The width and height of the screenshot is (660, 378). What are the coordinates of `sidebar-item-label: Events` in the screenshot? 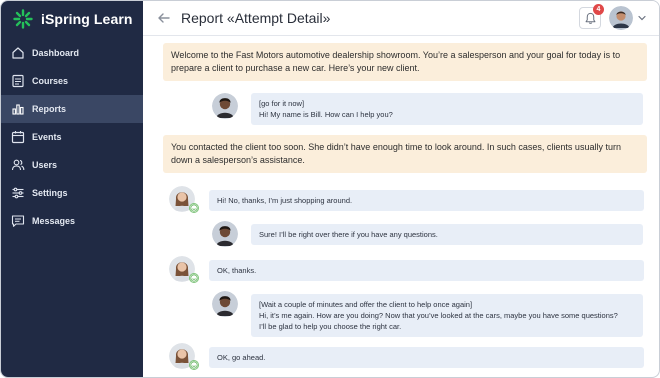 It's located at (47, 137).